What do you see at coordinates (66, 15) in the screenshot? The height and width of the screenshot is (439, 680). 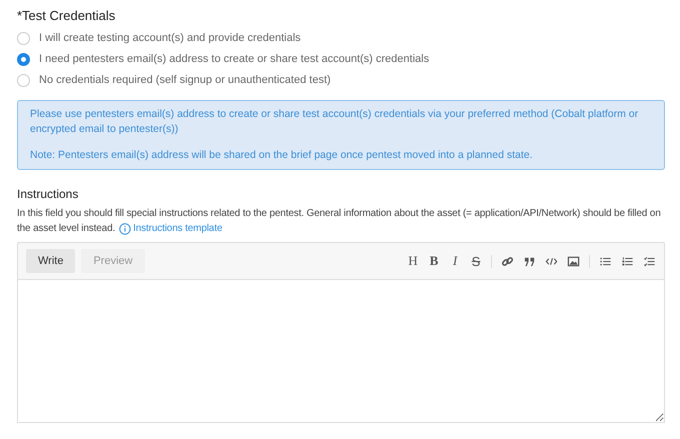 I see `section-title: *Test Credentials` at bounding box center [66, 15].